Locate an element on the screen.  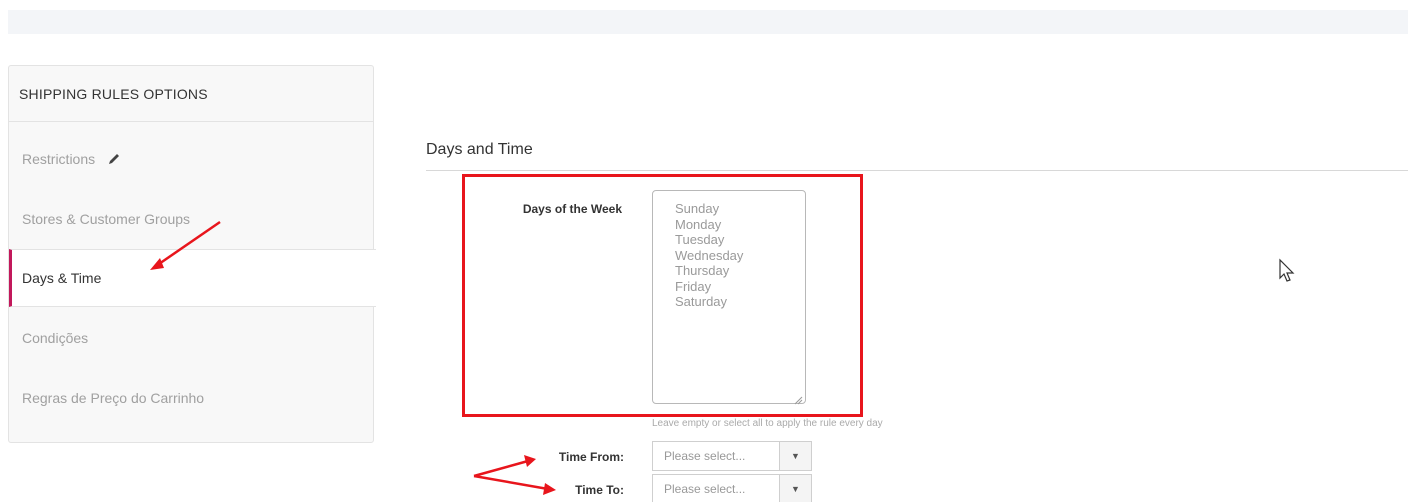
sidebar-item-label: Restrictions is located at coordinates (59, 159).